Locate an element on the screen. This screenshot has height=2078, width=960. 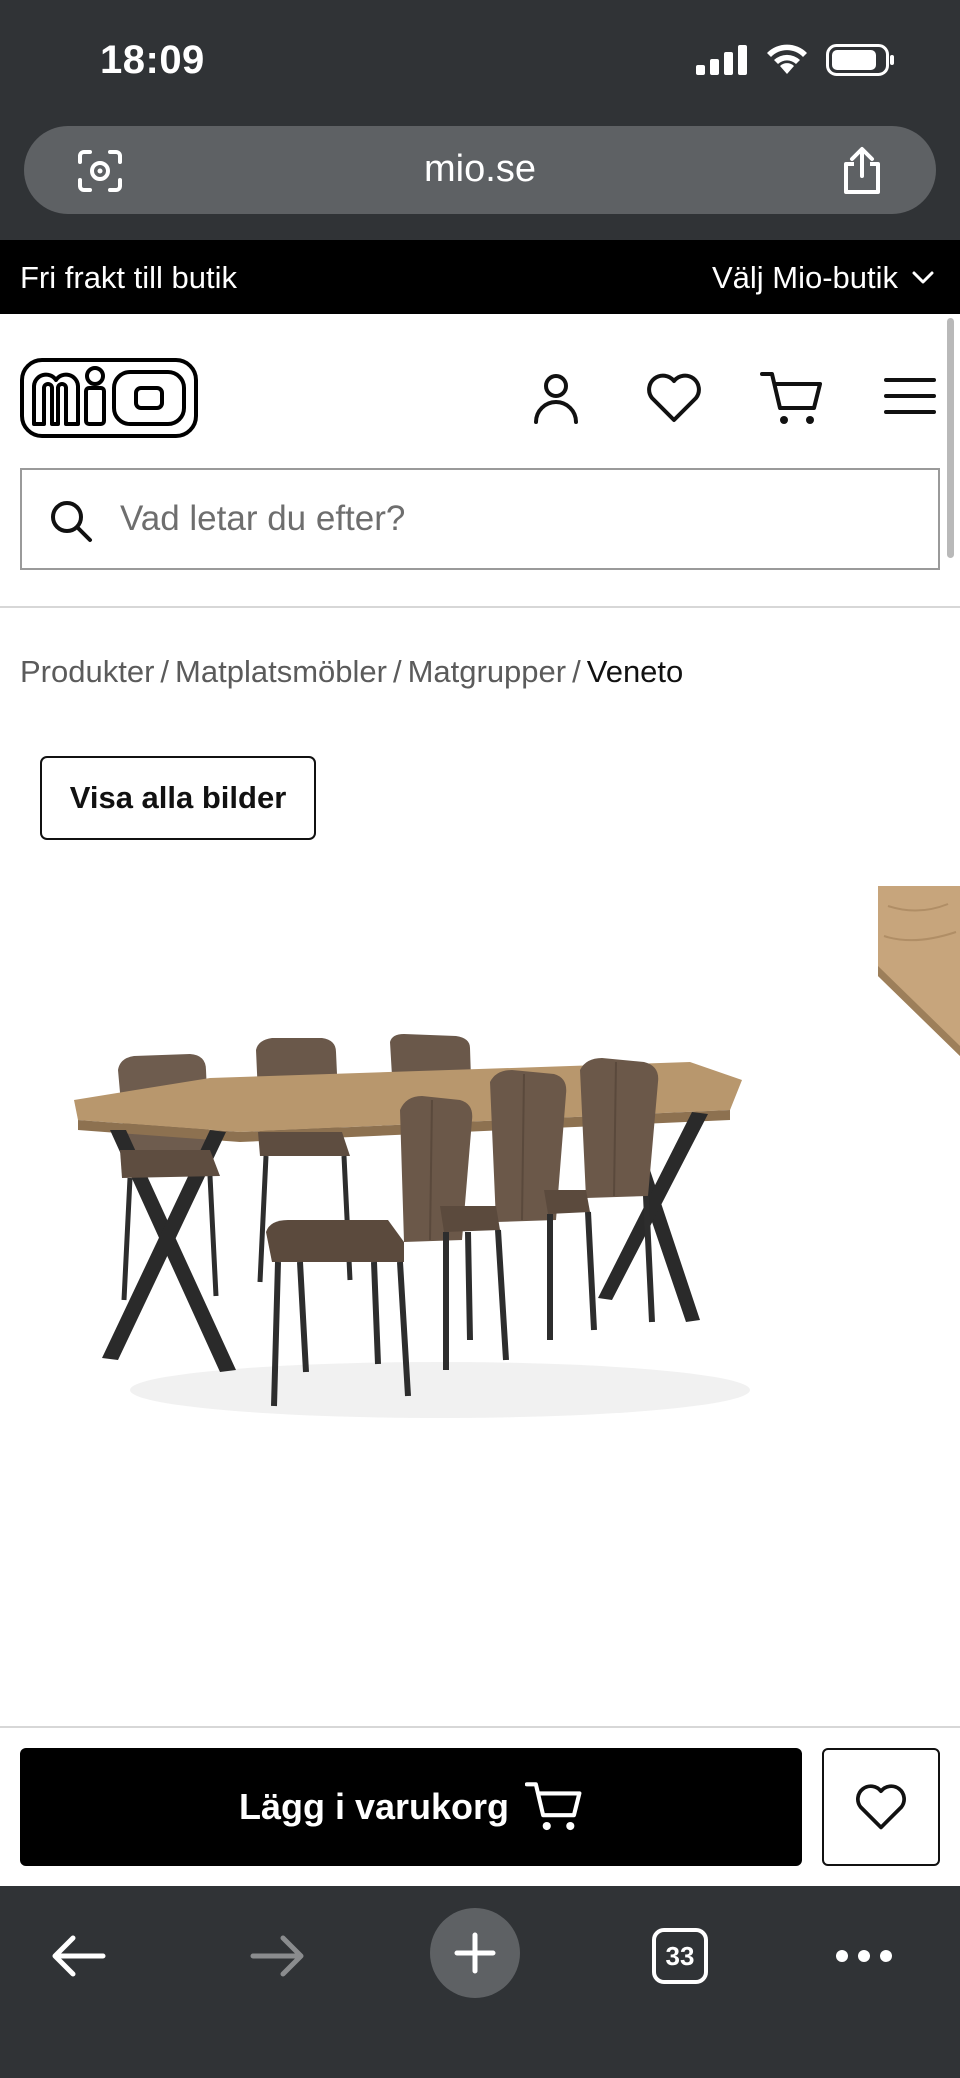
status-icons is located at coordinates (796, 60).